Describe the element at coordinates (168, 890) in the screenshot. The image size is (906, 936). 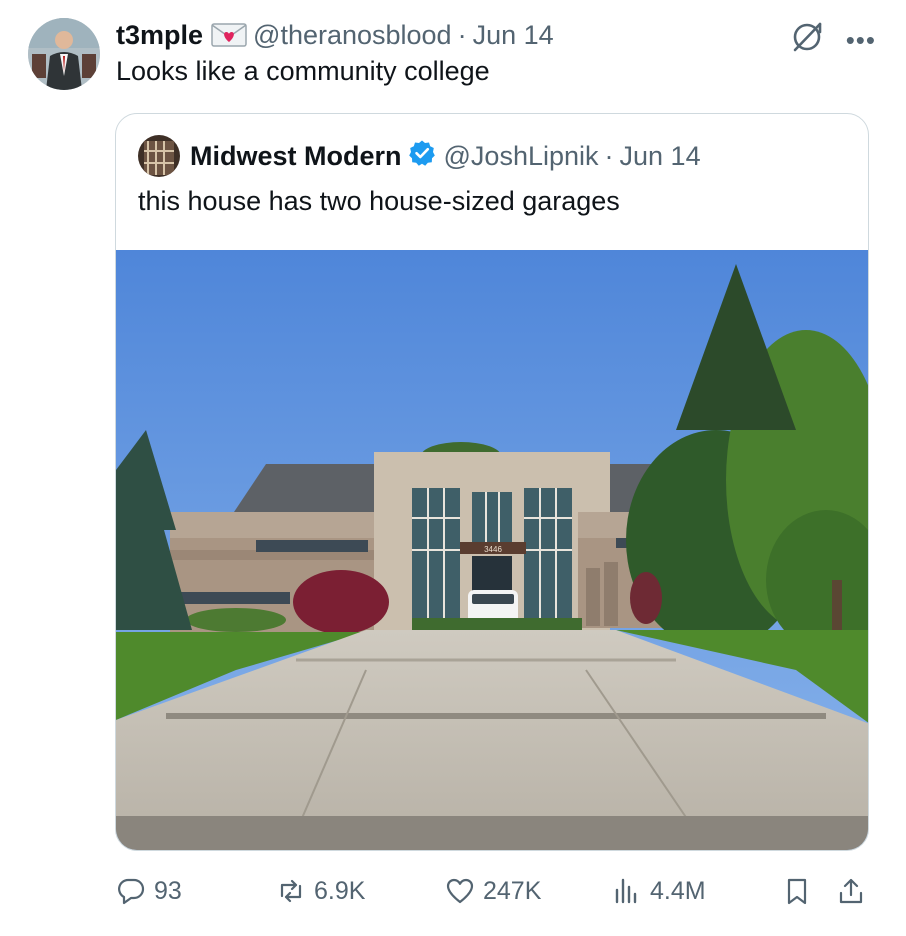
I see `reply-count: 93` at that location.